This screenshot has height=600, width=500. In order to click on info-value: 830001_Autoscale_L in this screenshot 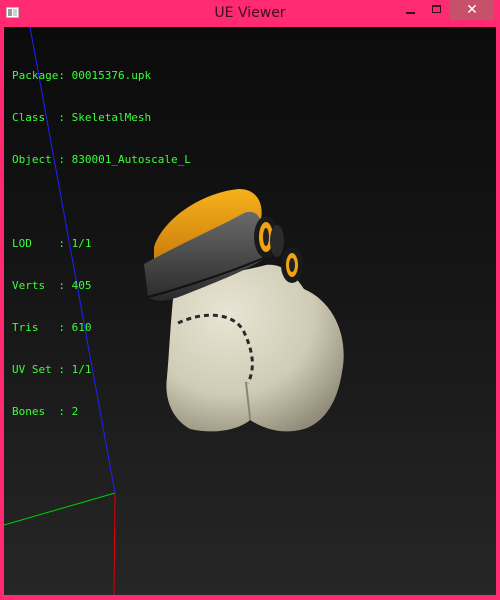, I will do `click(131, 159)`.